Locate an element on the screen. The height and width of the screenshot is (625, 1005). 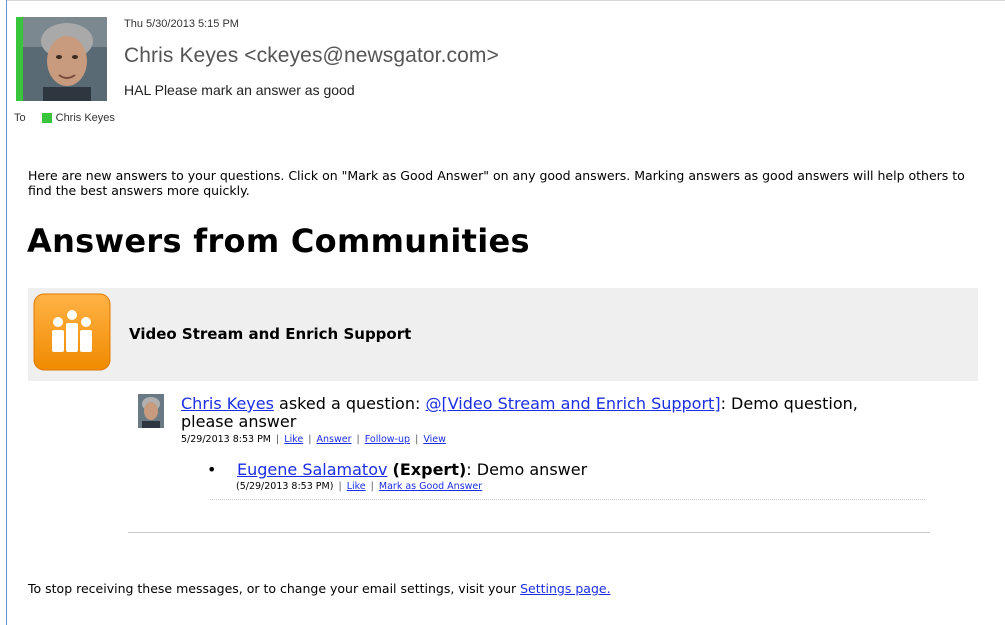
question-follow-up-link: Follow-up is located at coordinates (387, 439).